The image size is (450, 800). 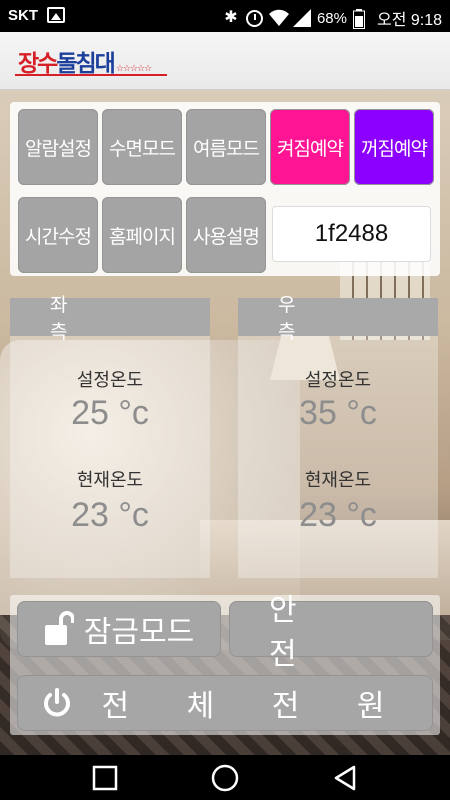 I want to click on power-icon, so click(x=57, y=703).